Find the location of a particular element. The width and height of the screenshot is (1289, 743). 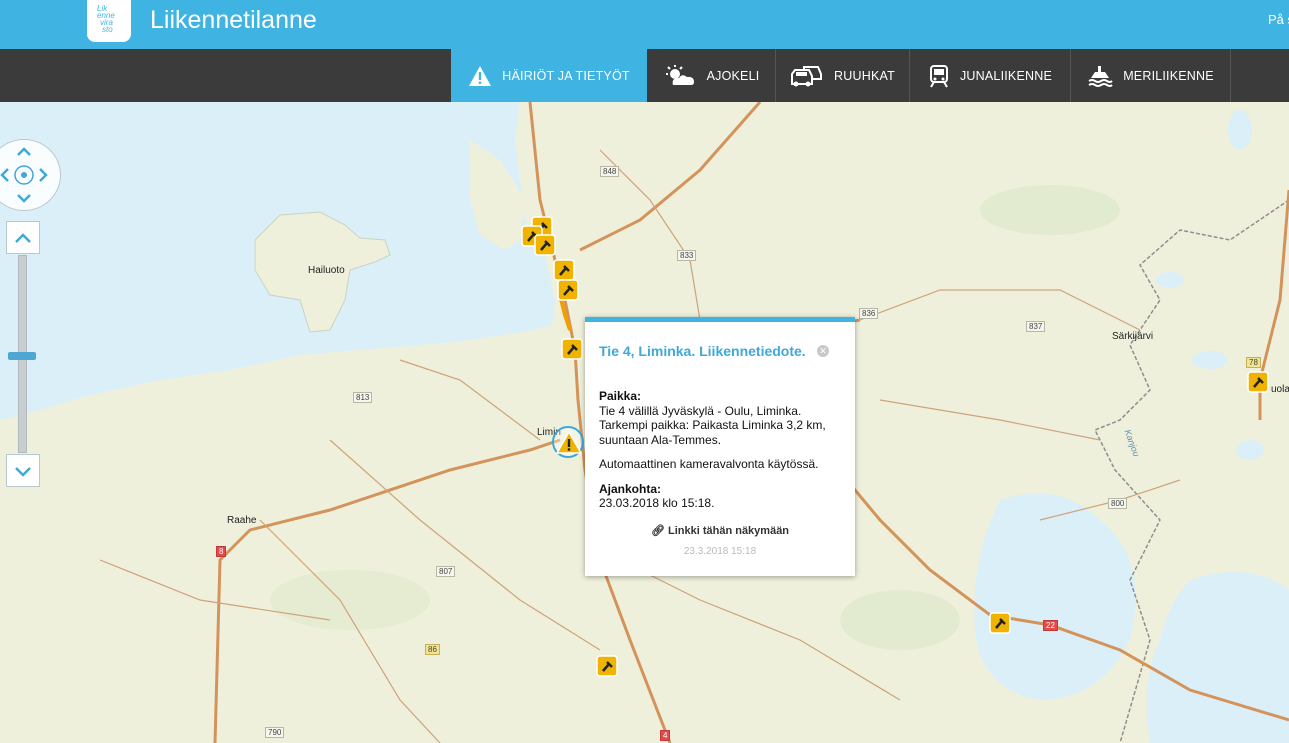

road-number: 22 is located at coordinates (1050, 625).